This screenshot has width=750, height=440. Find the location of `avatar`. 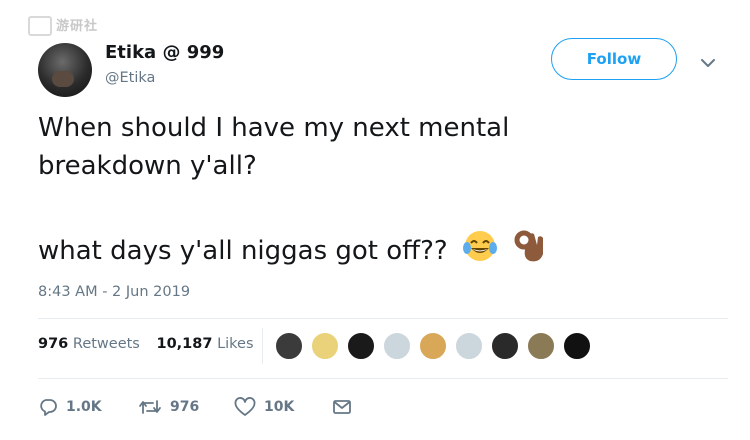

avatar is located at coordinates (65, 70).